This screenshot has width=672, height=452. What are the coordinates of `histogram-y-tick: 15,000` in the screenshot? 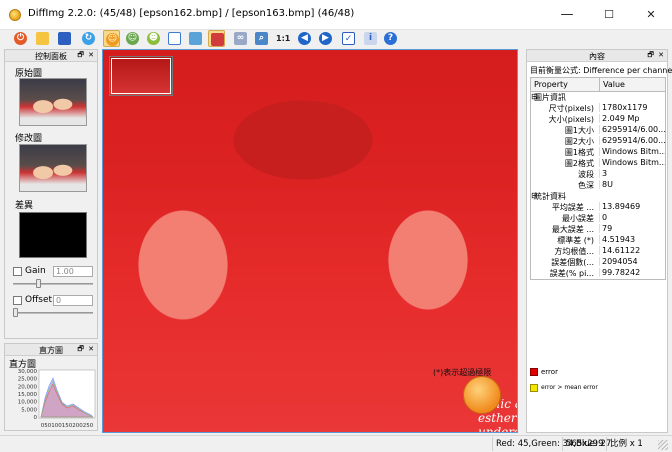 It's located at (28, 395).